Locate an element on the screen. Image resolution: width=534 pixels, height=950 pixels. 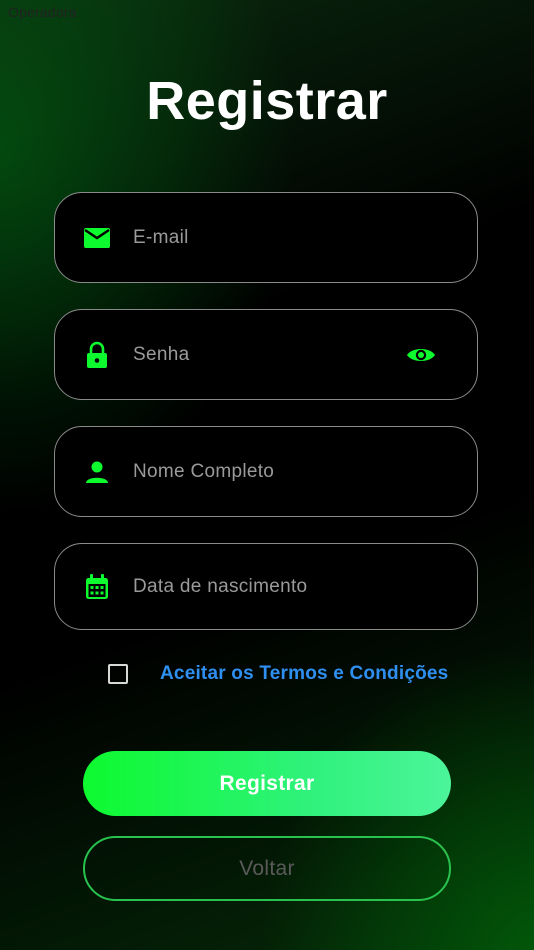
calendar-icon is located at coordinates (97, 587).